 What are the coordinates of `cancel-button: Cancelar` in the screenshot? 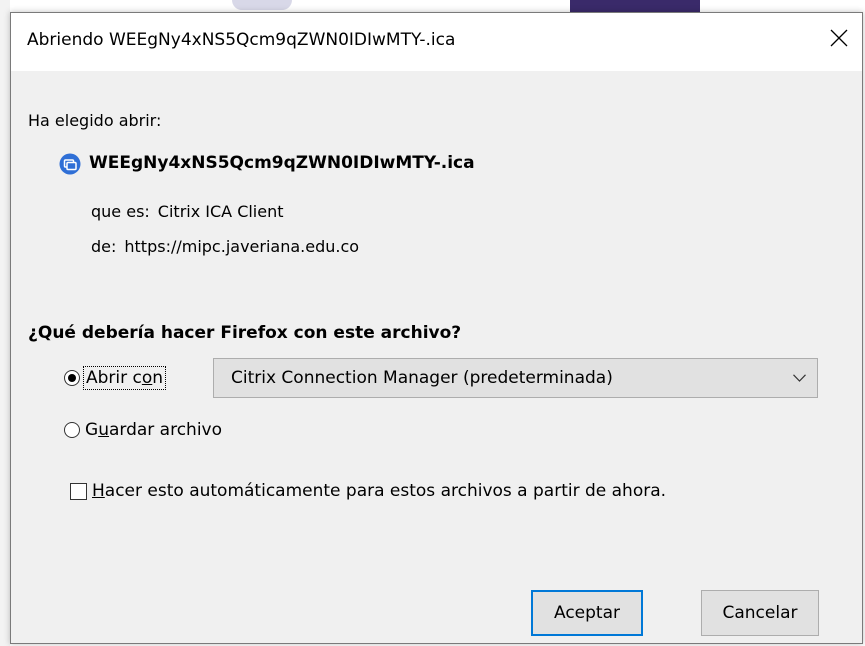 It's located at (760, 613).